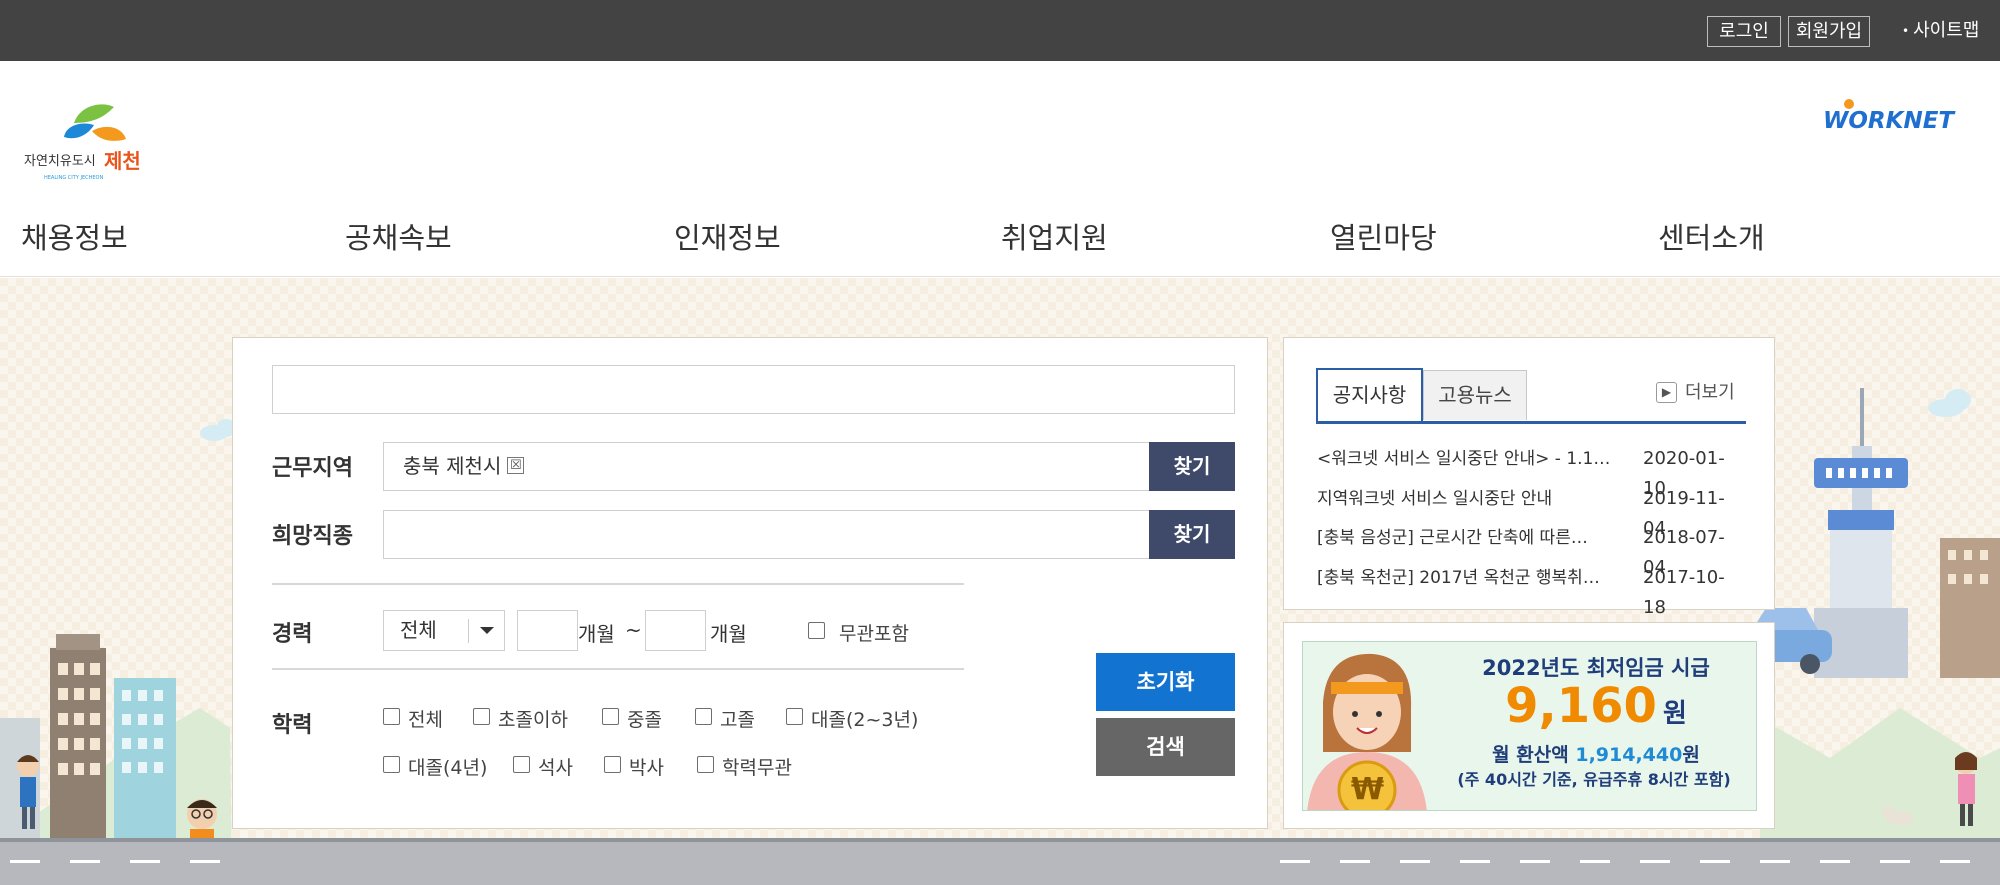  Describe the element at coordinates (444, 630) in the screenshot. I see `career-select: 전체` at that location.